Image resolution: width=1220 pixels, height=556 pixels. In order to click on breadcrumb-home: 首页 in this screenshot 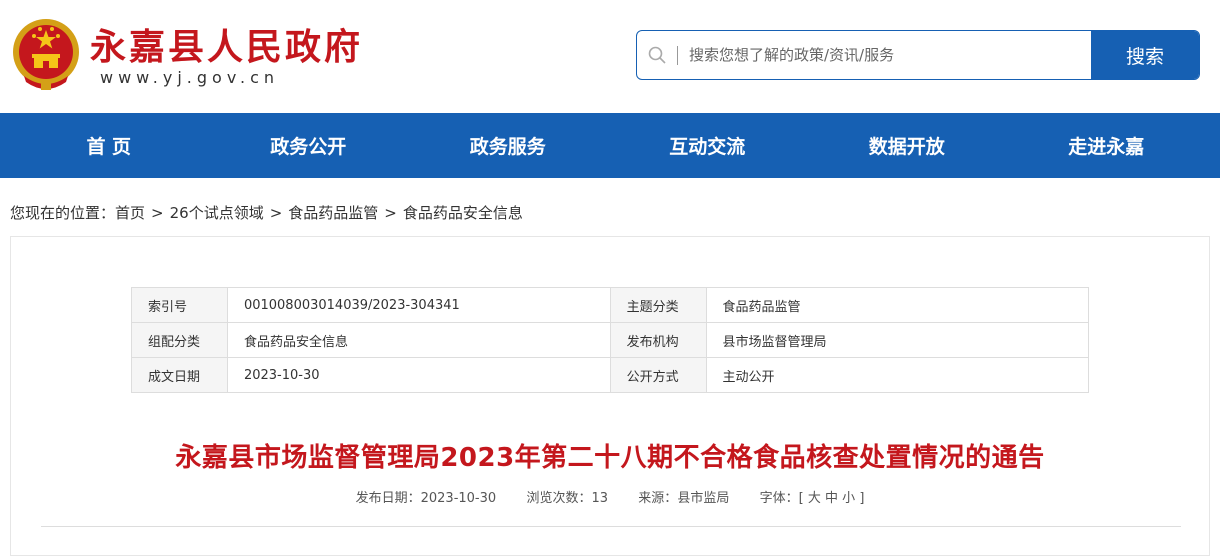, I will do `click(130, 213)`.